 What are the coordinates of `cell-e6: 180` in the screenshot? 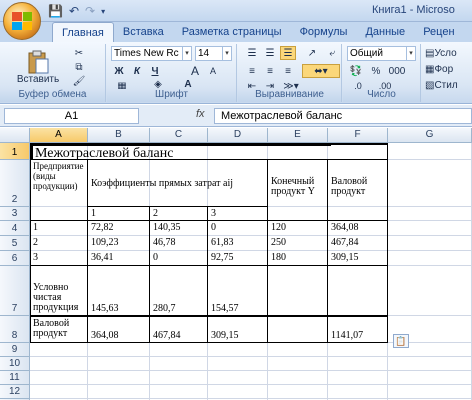 It's located at (298, 258).